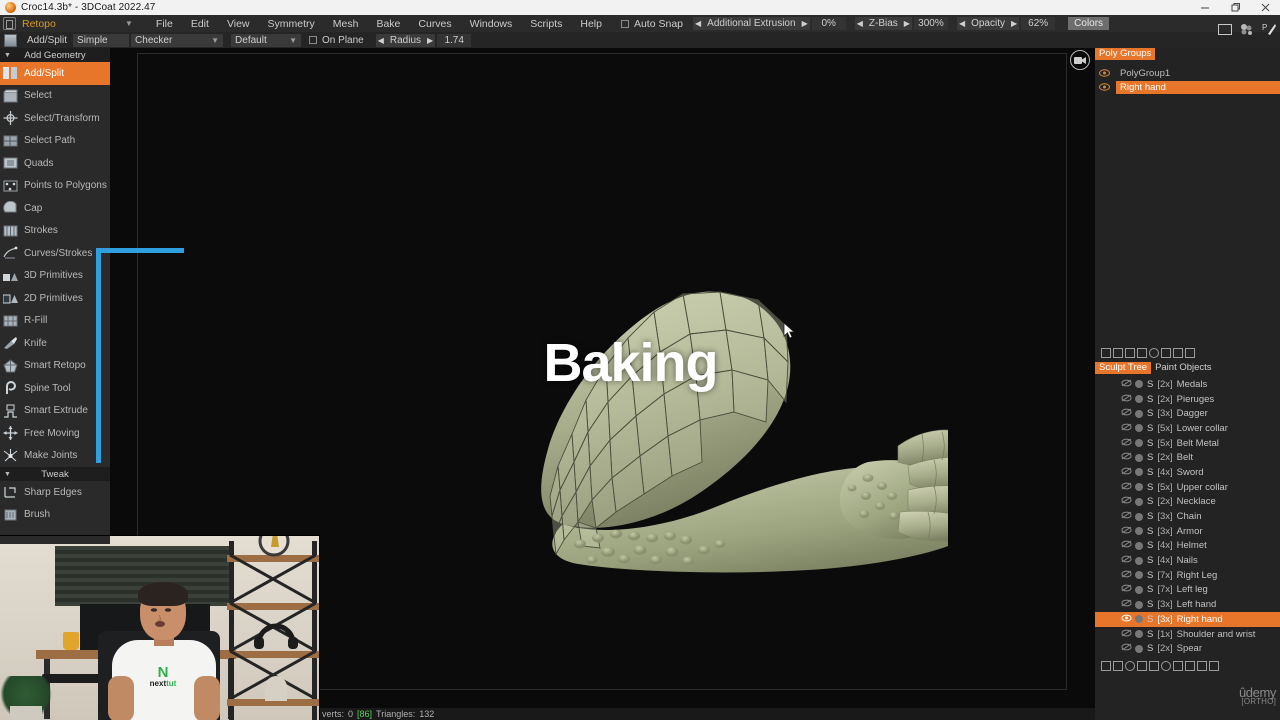 This screenshot has height=720, width=1280. Describe the element at coordinates (177, 40) in the screenshot. I see `shader-dropdown: Checker ▼` at that location.